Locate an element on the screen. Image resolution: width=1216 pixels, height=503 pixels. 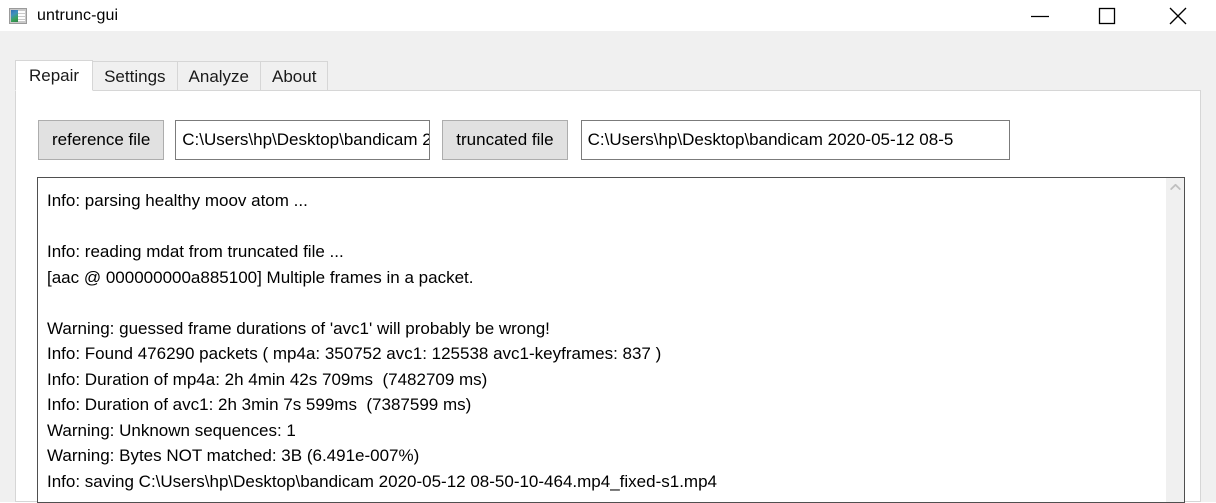
scrollbar-up-button is located at coordinates (1175, 186).